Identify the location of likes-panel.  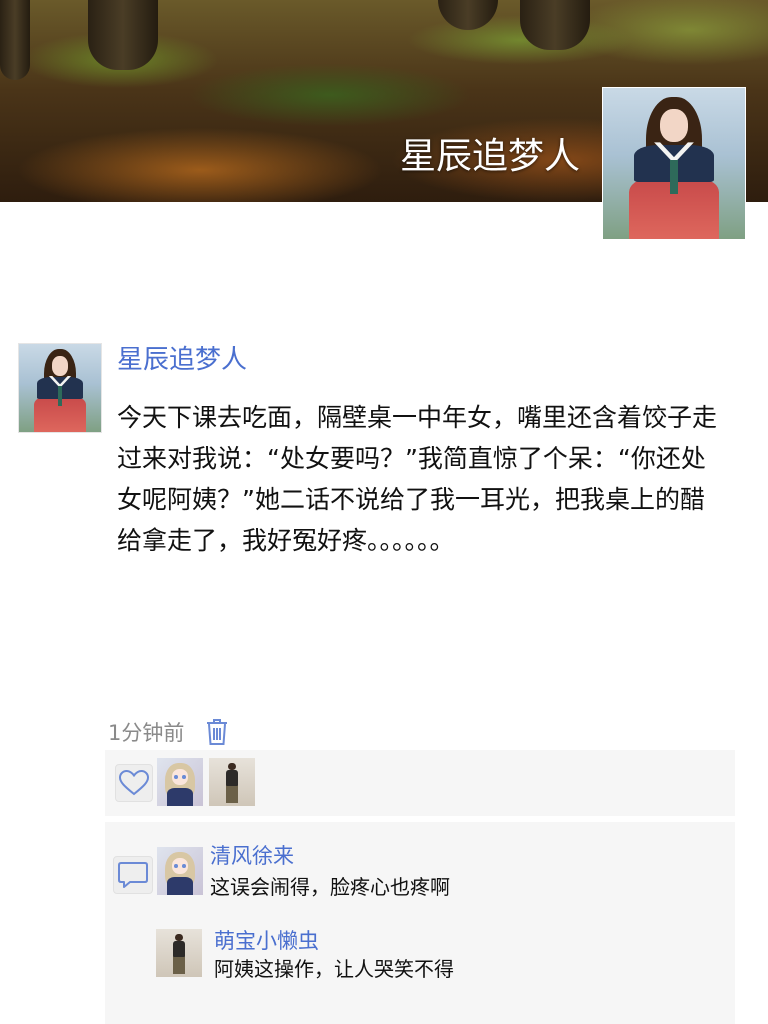
(420, 783).